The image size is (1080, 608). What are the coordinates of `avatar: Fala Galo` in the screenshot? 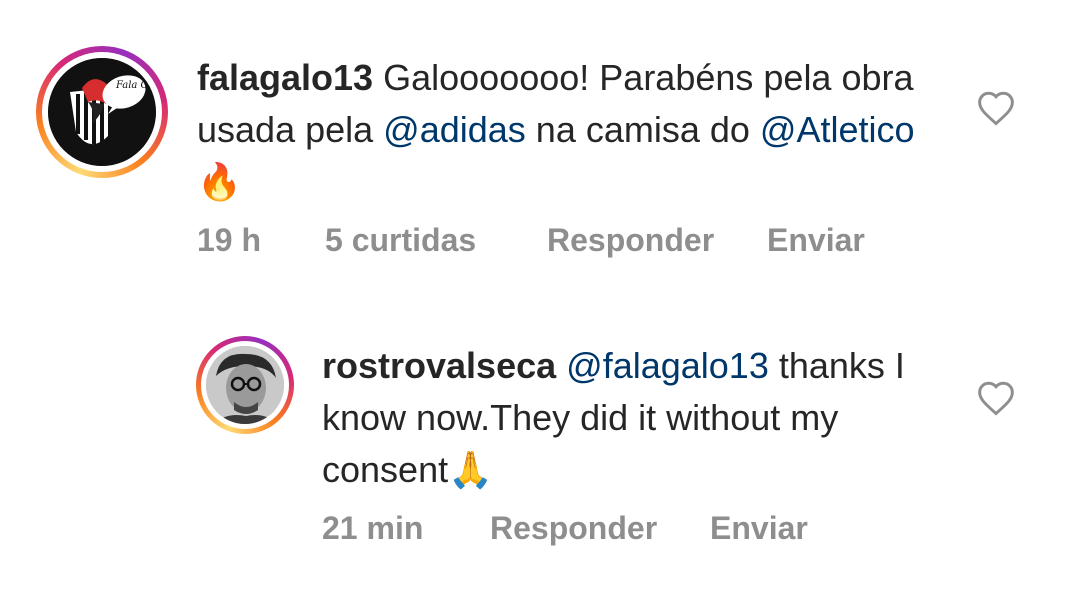 It's located at (102, 112).